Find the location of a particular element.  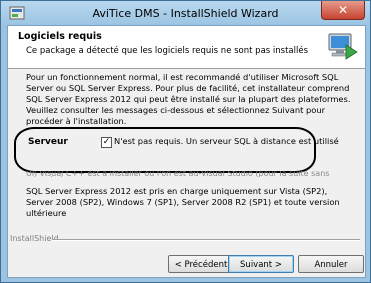

close-button: ✕ is located at coordinates (343, 10).